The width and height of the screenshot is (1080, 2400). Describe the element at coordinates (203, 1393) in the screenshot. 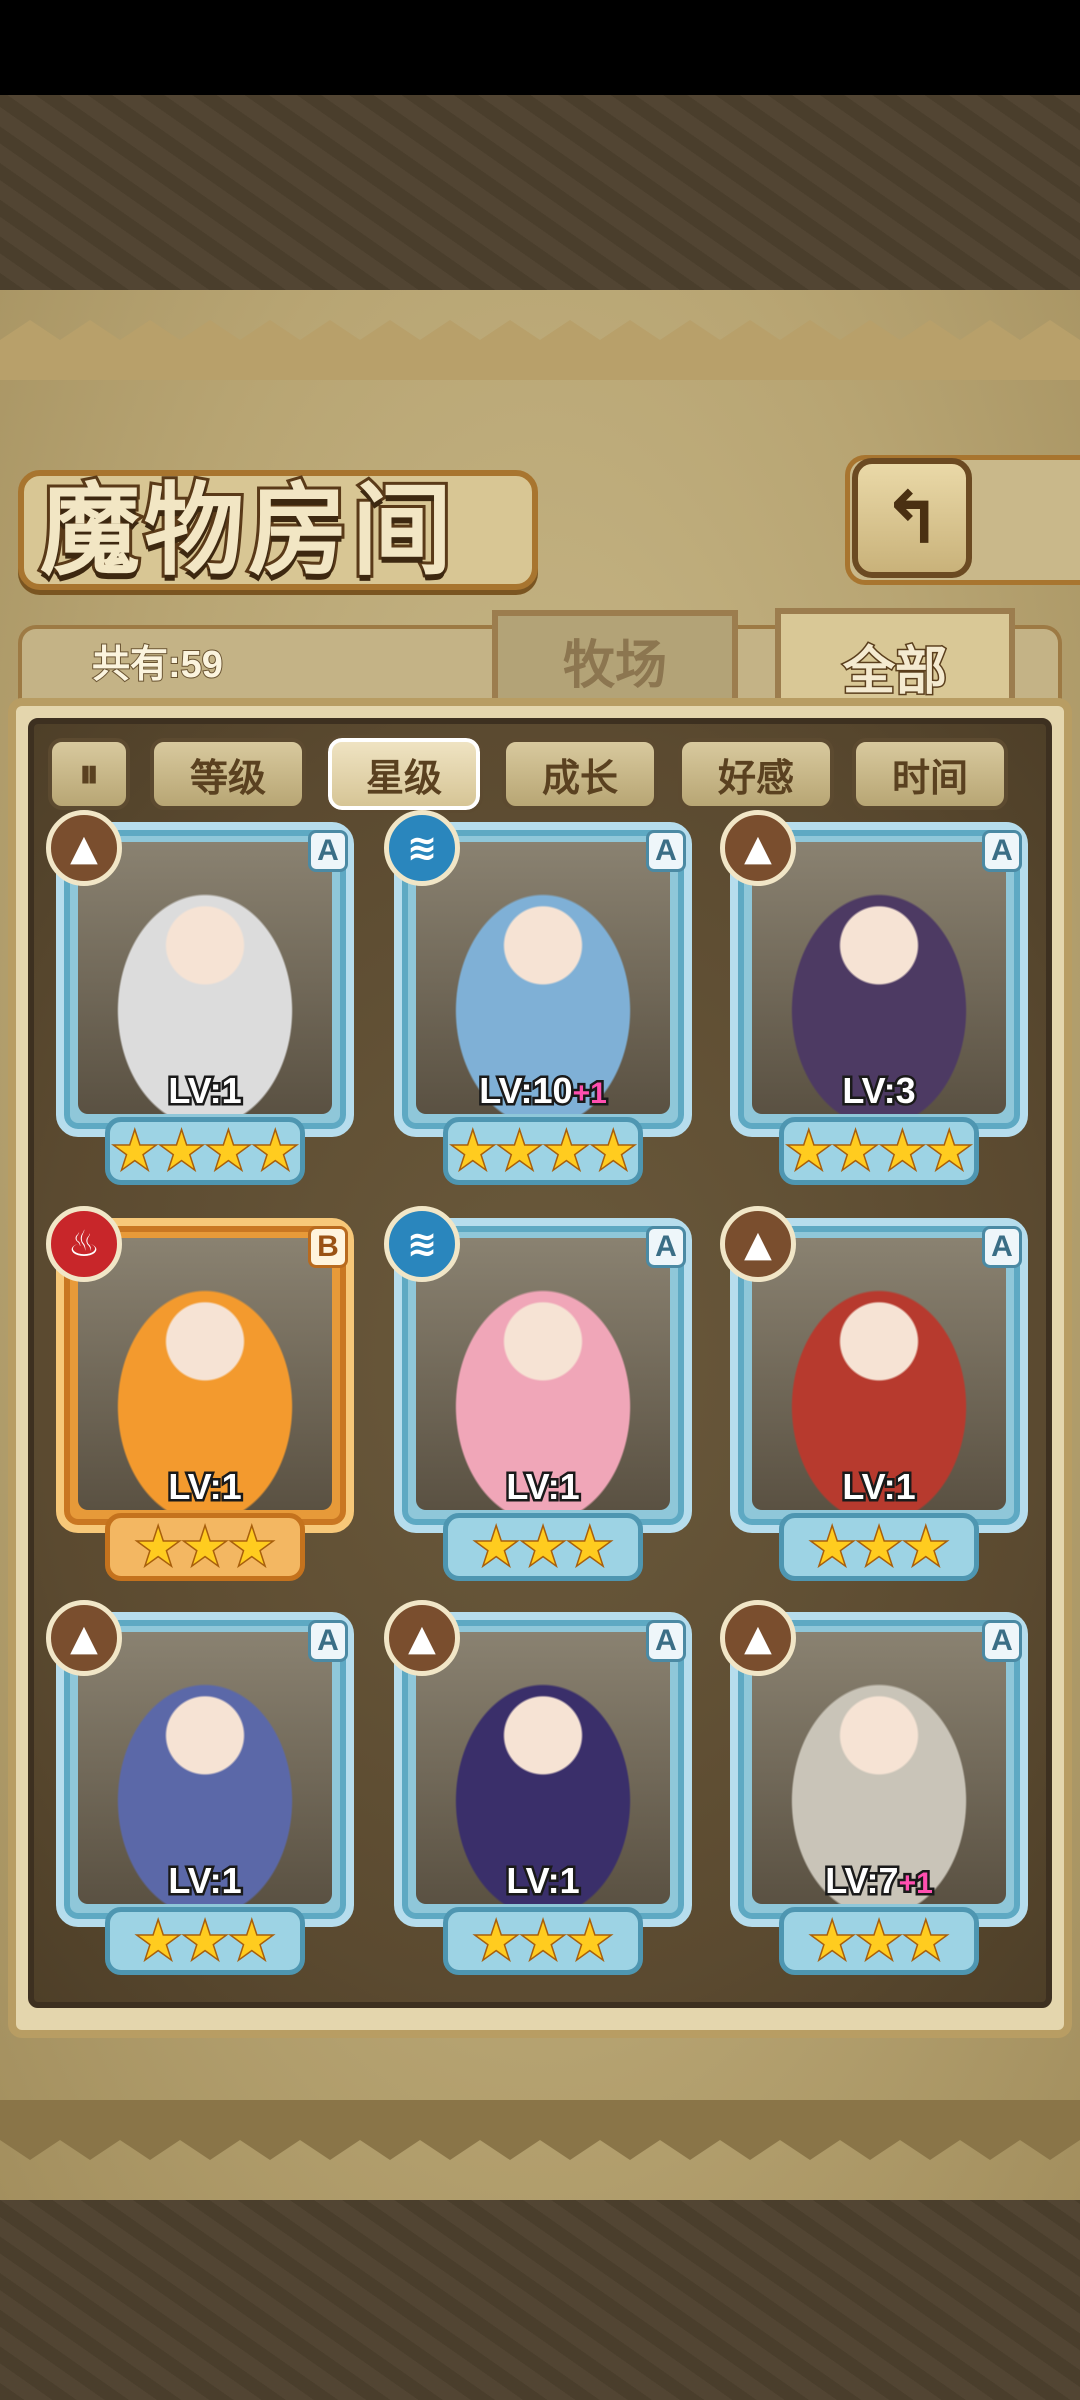

I see `monster-card: B ♨ LV:1 ★ ★ ★` at that location.